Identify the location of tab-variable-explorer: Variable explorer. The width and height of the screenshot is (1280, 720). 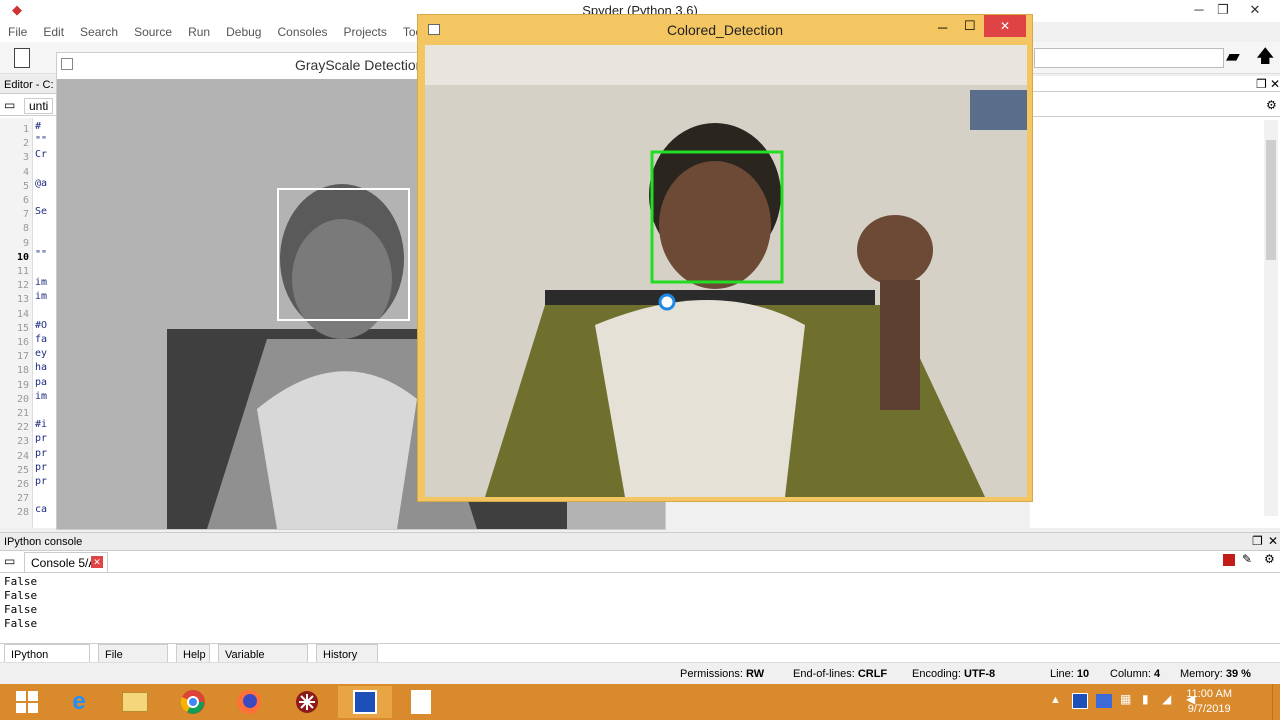
(263, 662).